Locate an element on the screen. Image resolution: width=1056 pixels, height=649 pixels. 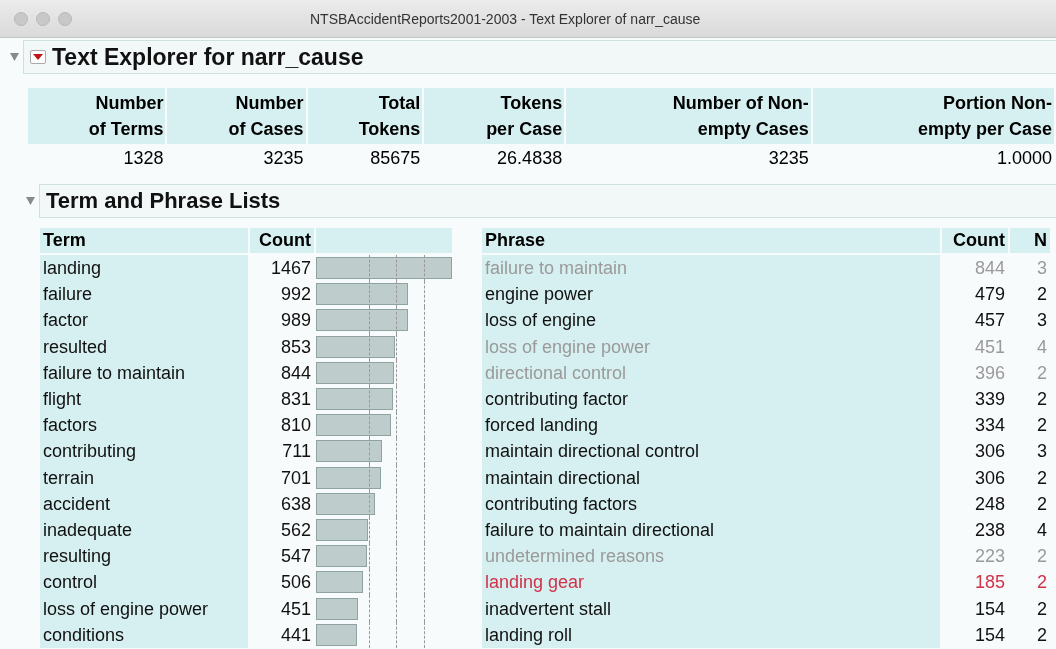
table-cell: contributing factors is located at coordinates (711, 503).